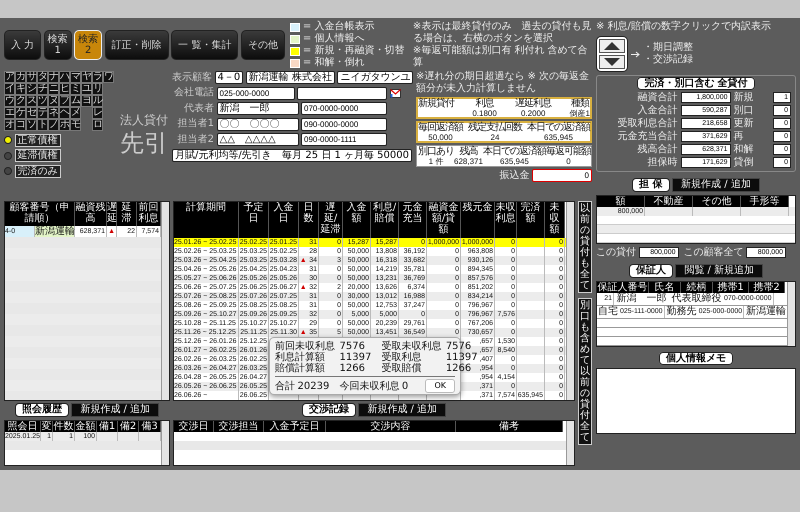  What do you see at coordinates (462, 357) in the screenshot?
I see `dialog-value: 11397` at bounding box center [462, 357].